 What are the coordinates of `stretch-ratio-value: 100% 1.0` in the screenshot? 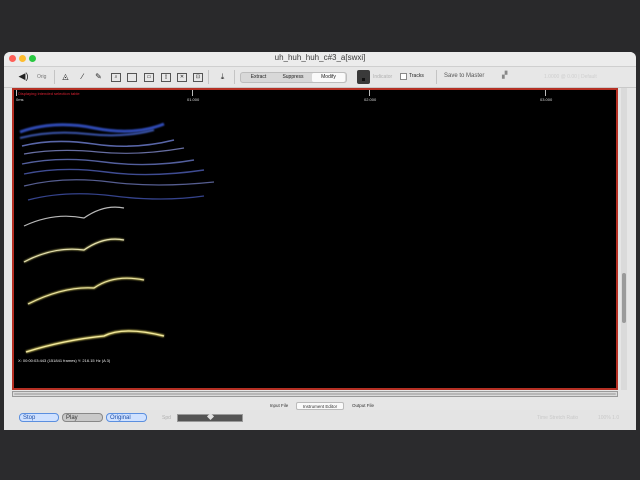 It's located at (609, 418).